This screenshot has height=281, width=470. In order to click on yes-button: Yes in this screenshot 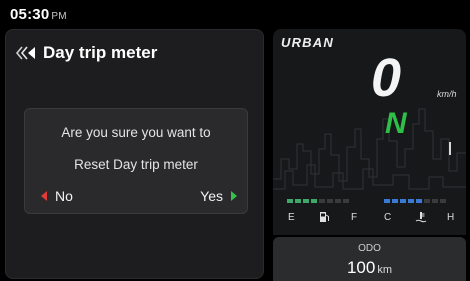, I will do `click(218, 196)`.